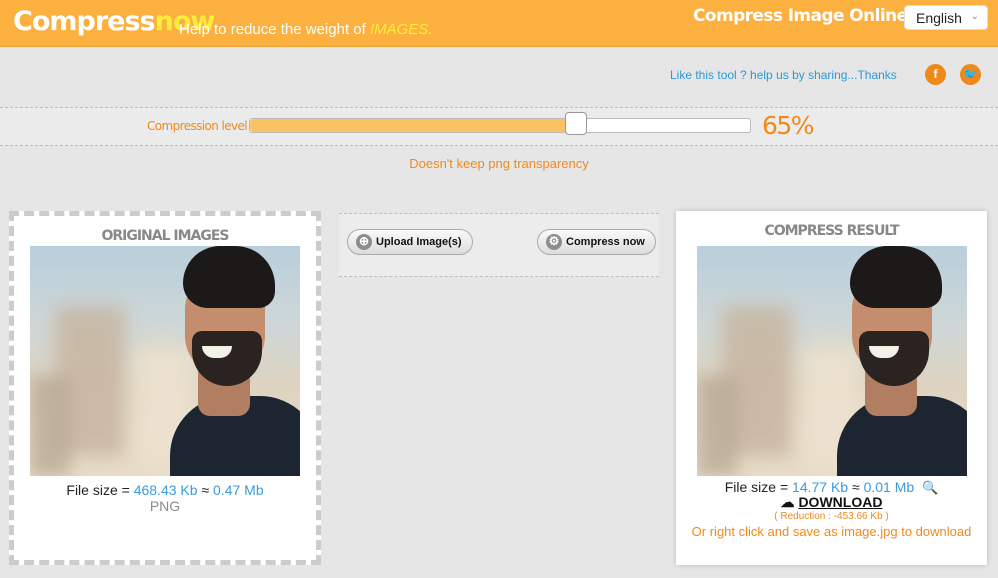  I want to click on result-title: COMPRESS RESULT, so click(831, 231).